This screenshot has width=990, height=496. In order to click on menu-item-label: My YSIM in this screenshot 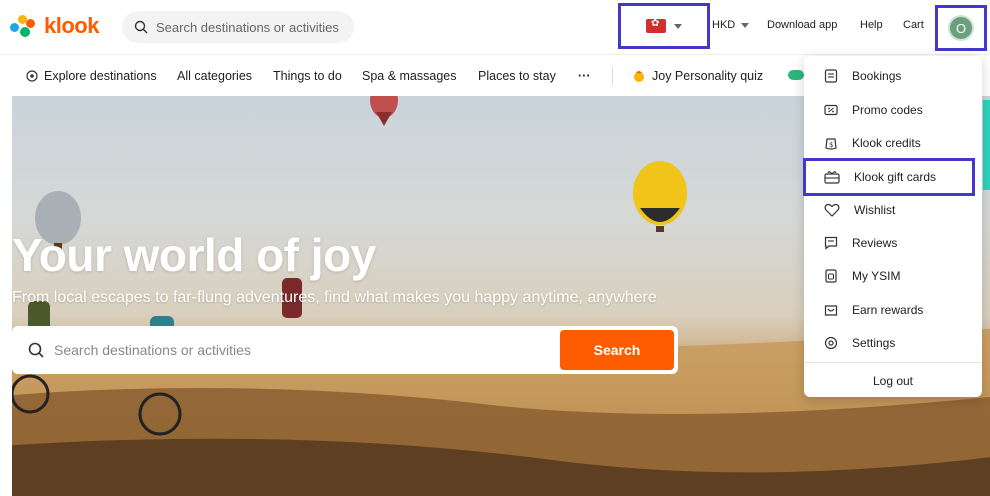, I will do `click(876, 275)`.